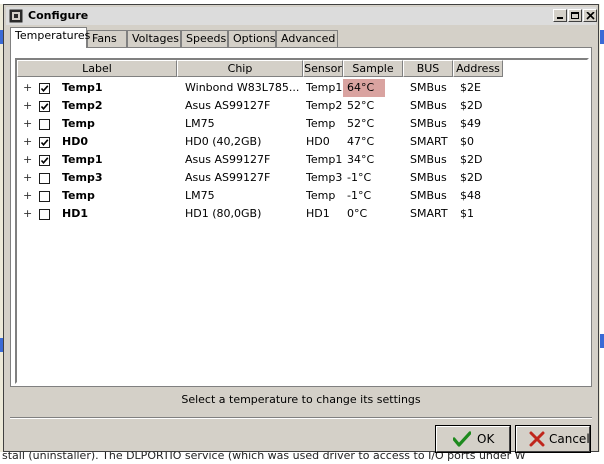 This screenshot has height=464, width=604. I want to click on cell-address: $48, so click(470, 195).